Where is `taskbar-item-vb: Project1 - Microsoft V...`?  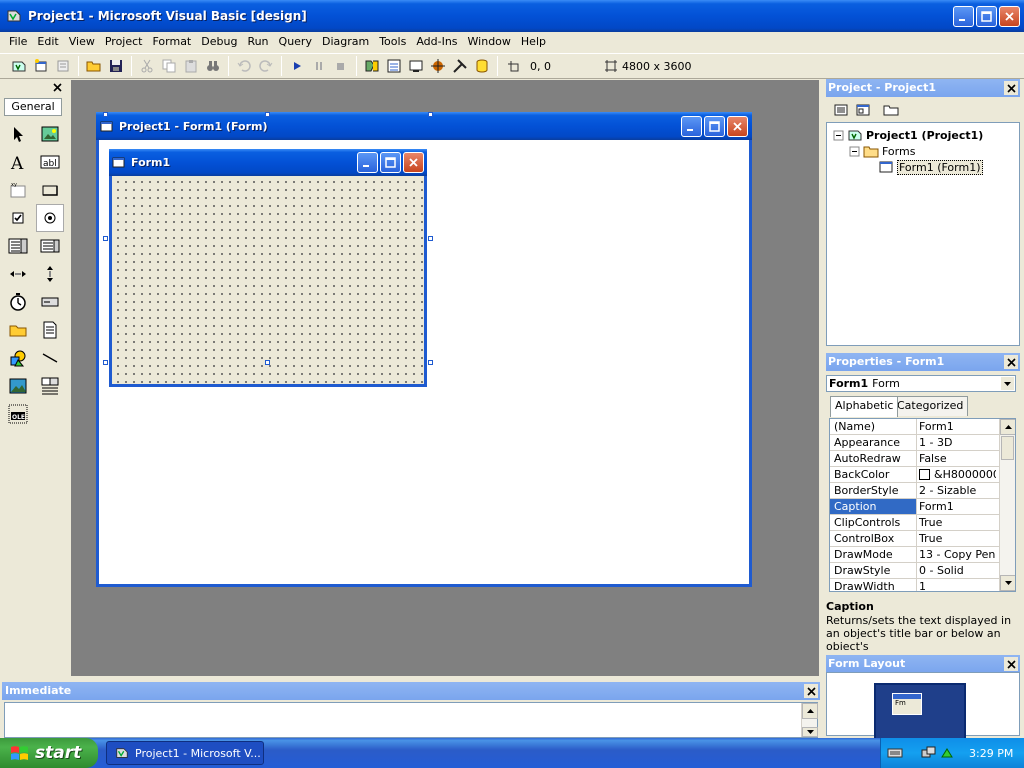 taskbar-item-vb: Project1 - Microsoft V... is located at coordinates (185, 753).